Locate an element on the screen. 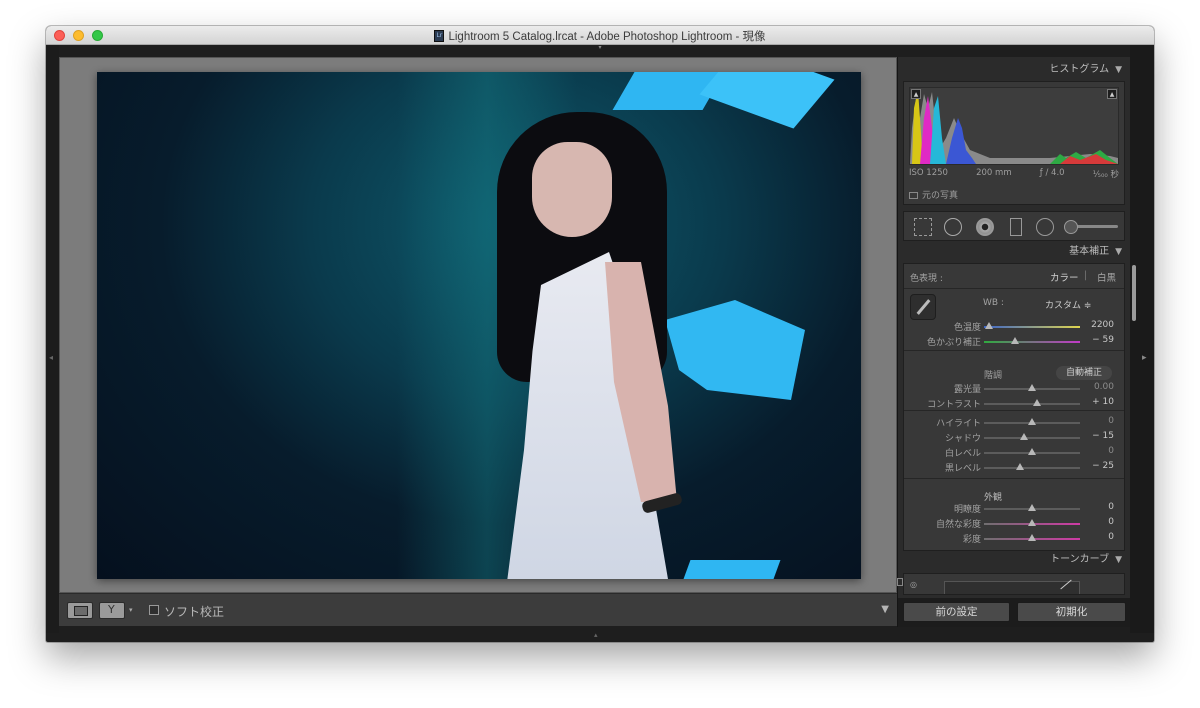  treatment-color-button: カラー is located at coordinates (1064, 277).